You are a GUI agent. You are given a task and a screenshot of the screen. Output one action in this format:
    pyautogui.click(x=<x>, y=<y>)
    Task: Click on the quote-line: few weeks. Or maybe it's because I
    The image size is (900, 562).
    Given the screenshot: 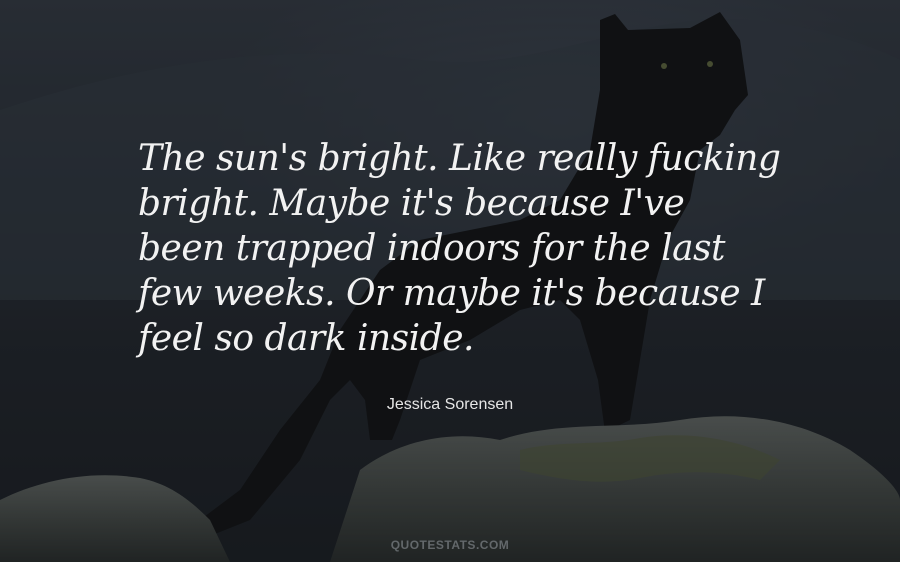 What is the action you would take?
    pyautogui.click(x=451, y=293)
    